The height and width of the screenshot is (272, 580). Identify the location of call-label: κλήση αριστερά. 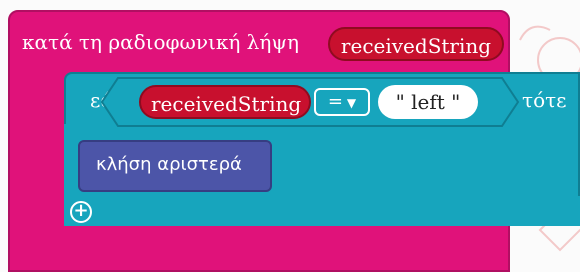
(169, 164).